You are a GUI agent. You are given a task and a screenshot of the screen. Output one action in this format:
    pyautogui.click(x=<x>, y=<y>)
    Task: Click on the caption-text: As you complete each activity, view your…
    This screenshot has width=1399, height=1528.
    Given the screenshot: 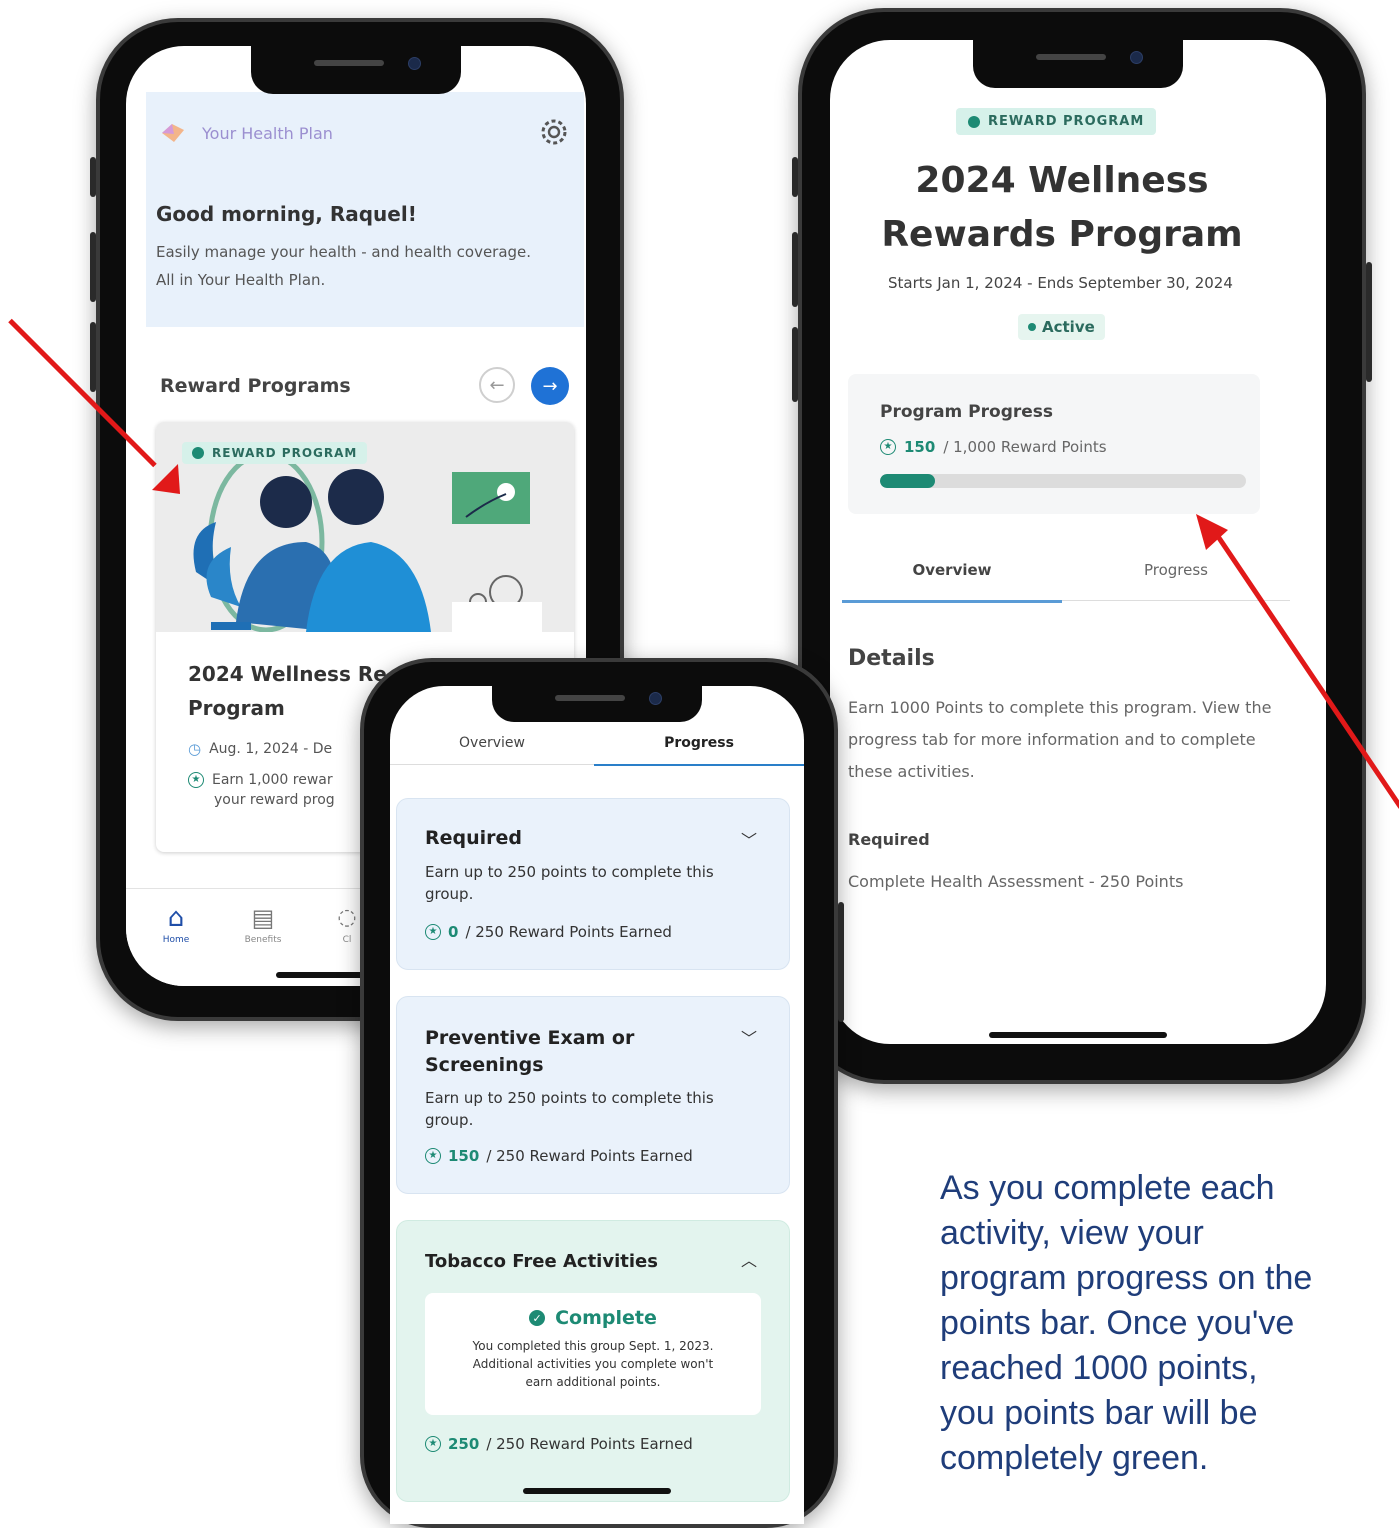 What is the action you would take?
    pyautogui.click(x=1126, y=1323)
    